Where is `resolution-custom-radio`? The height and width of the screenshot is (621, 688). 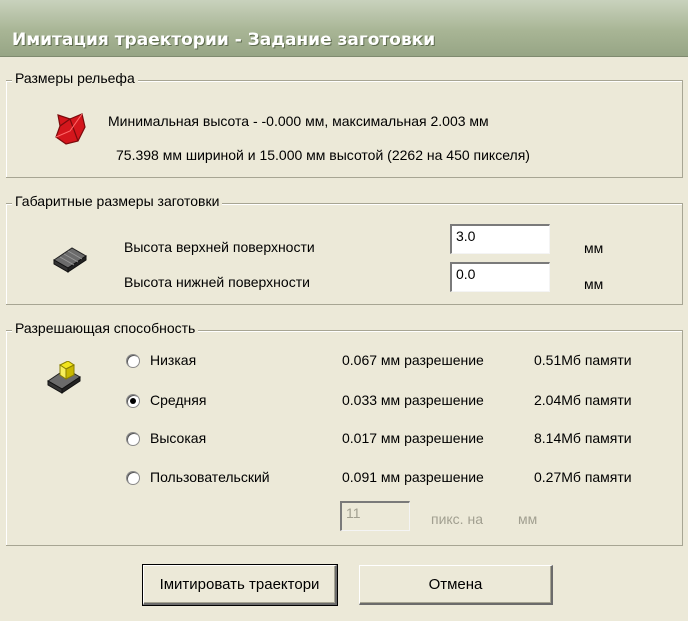
resolution-custom-radio is located at coordinates (133, 478).